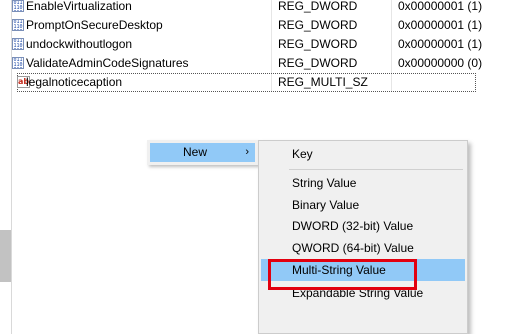 This screenshot has height=334, width=530. I want to click on submenu-item-binary-value: Binary Value, so click(363, 205).